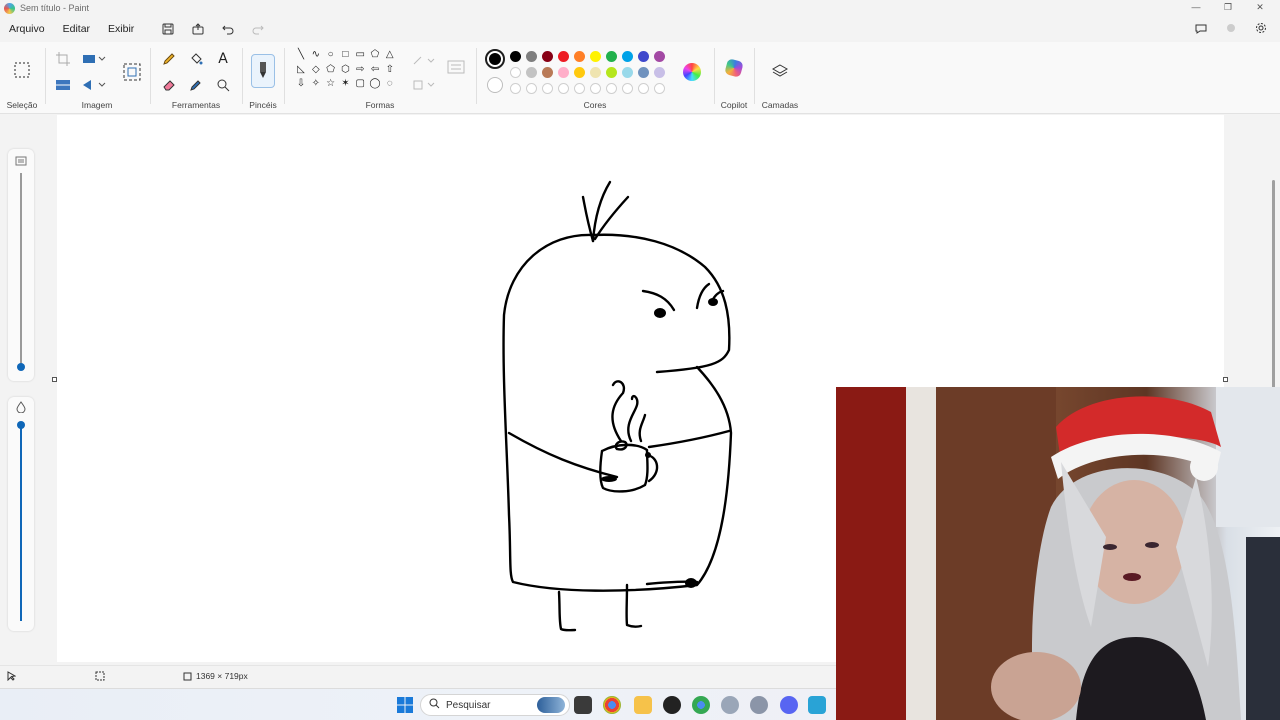  I want to click on shape-outline-icon, so click(424, 61).